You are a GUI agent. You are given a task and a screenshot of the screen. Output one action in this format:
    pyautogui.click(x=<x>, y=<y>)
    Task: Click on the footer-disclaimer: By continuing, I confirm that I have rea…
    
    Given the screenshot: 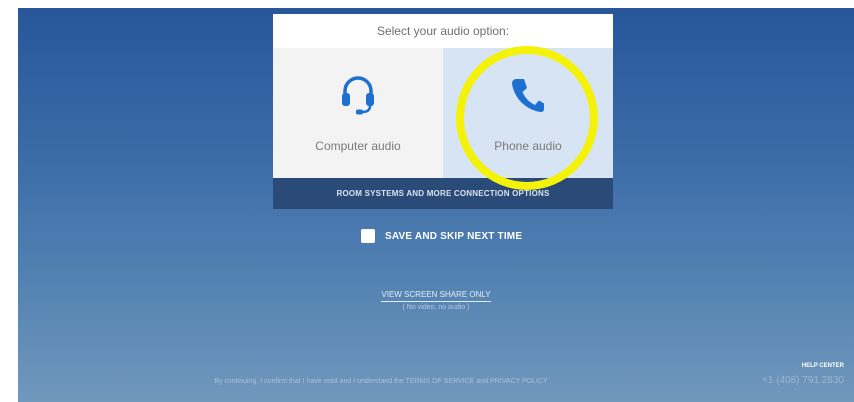 What is the action you would take?
    pyautogui.click(x=436, y=381)
    